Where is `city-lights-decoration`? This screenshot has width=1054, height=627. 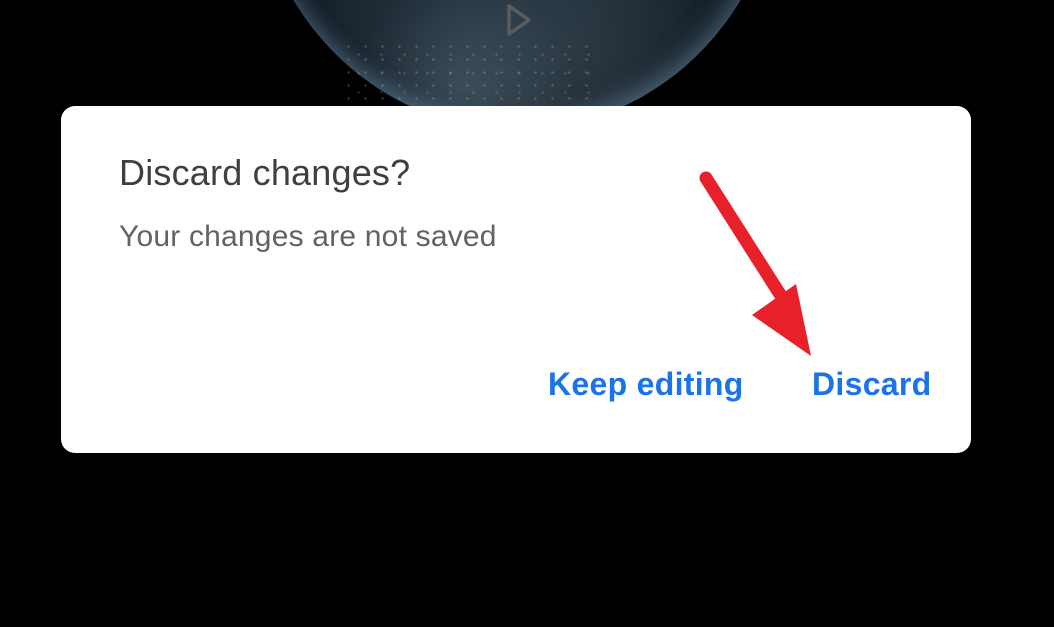 city-lights-decoration is located at coordinates (470, 70).